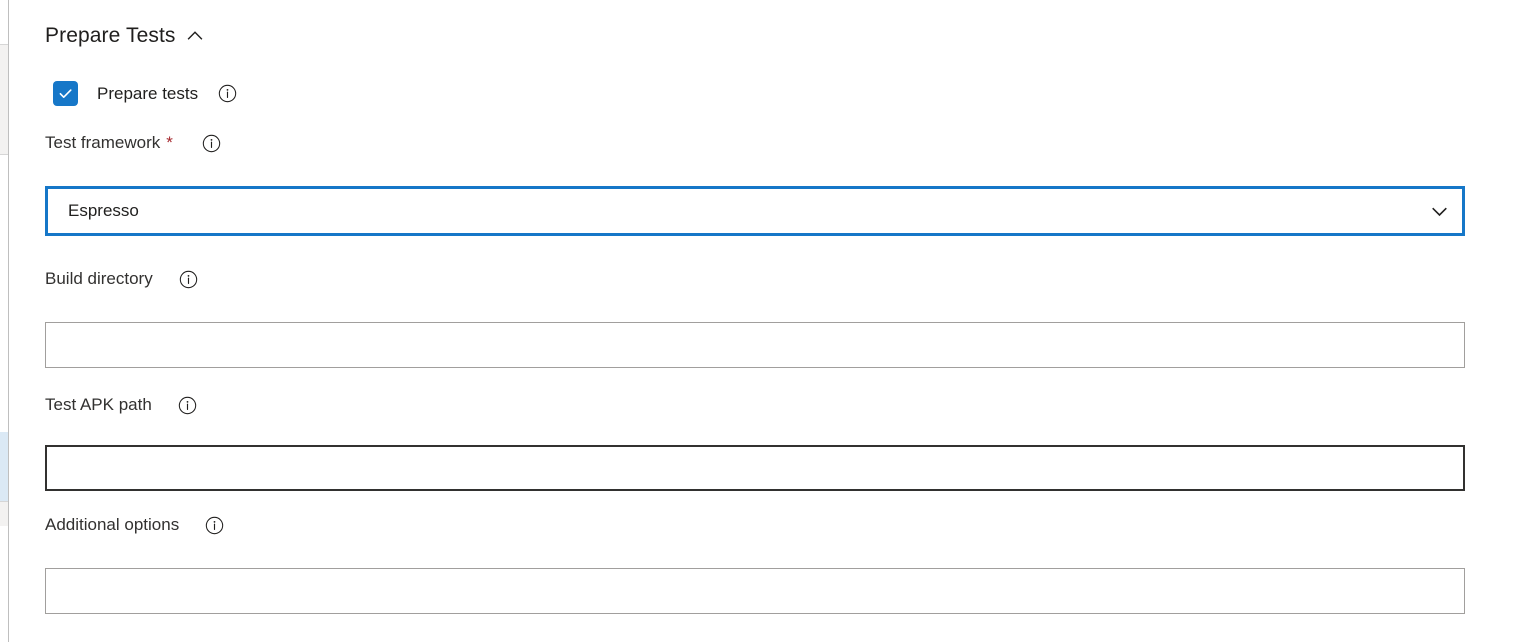  Describe the element at coordinates (169, 142) in the screenshot. I see `required-asterisk: *` at that location.